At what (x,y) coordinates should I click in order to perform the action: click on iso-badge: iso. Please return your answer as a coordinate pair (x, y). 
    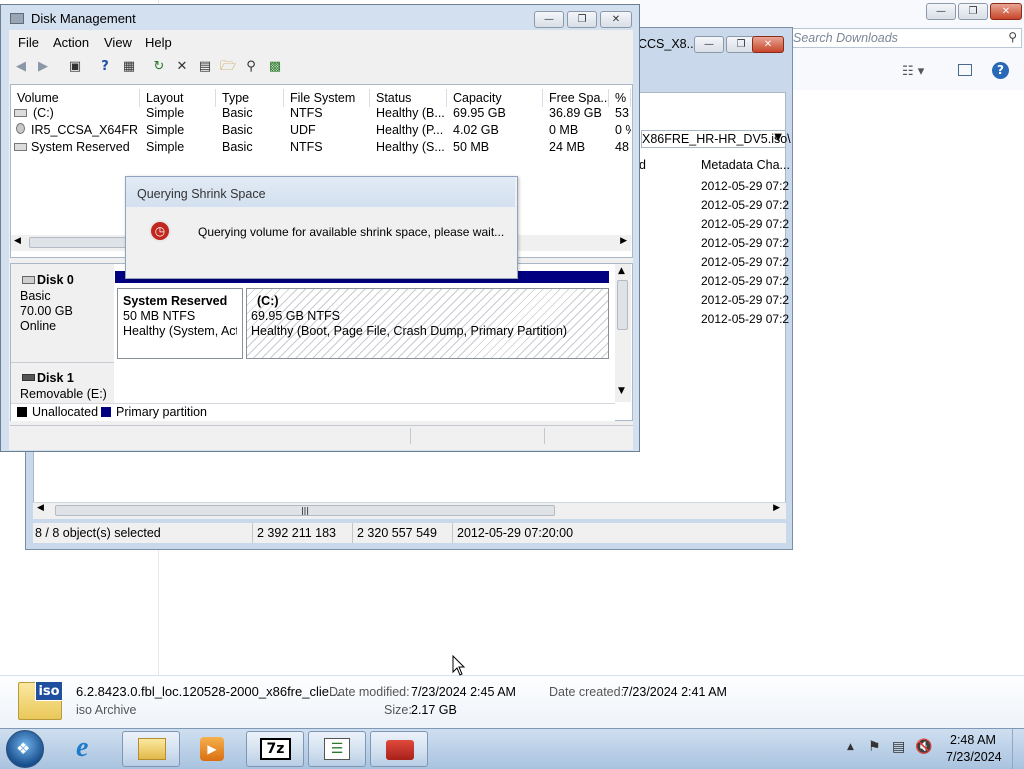
    Looking at the image, I should click on (49, 691).